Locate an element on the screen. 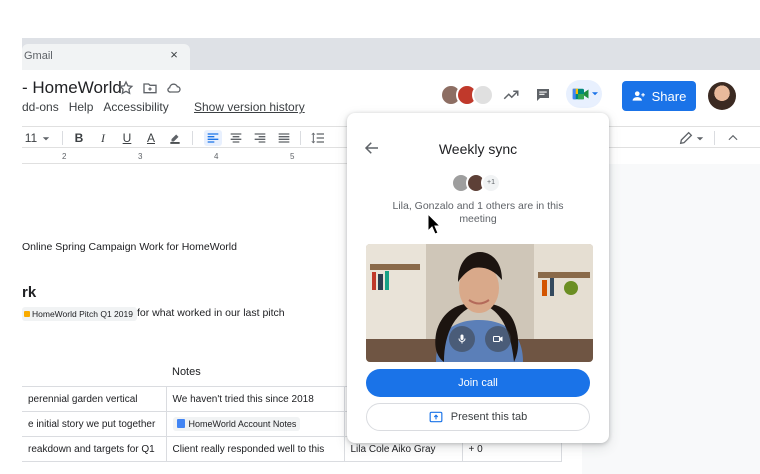 Image resolution: width=760 pixels, height=474 pixels. meet-button is located at coordinates (584, 94).